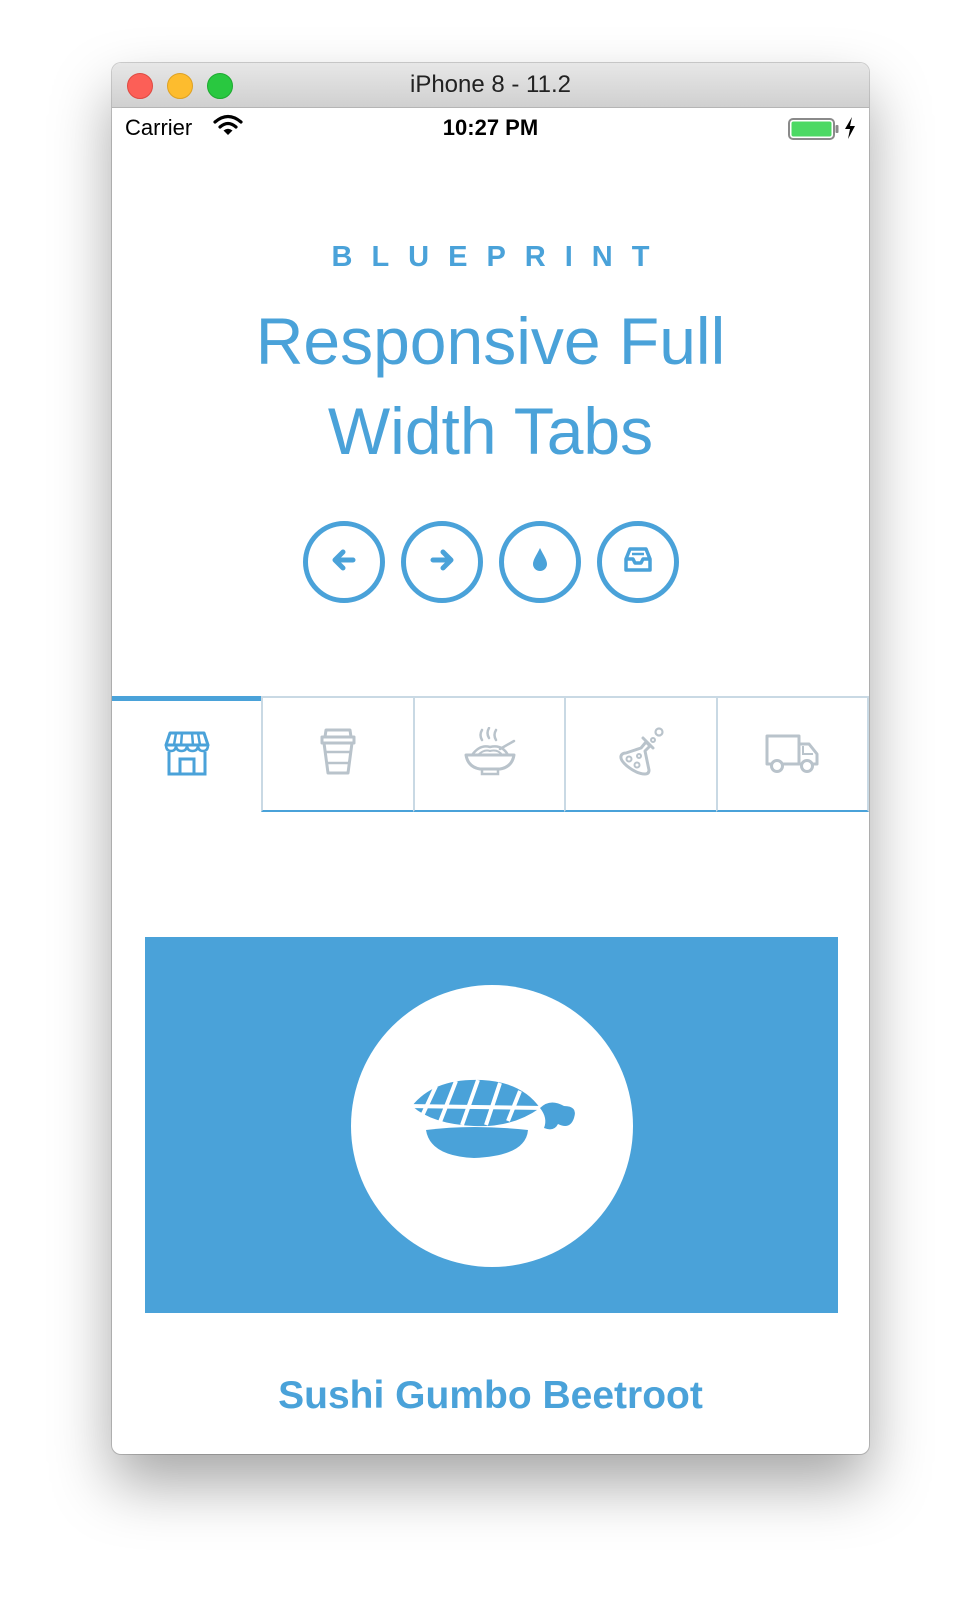  I want to click on previous-button, so click(343, 562).